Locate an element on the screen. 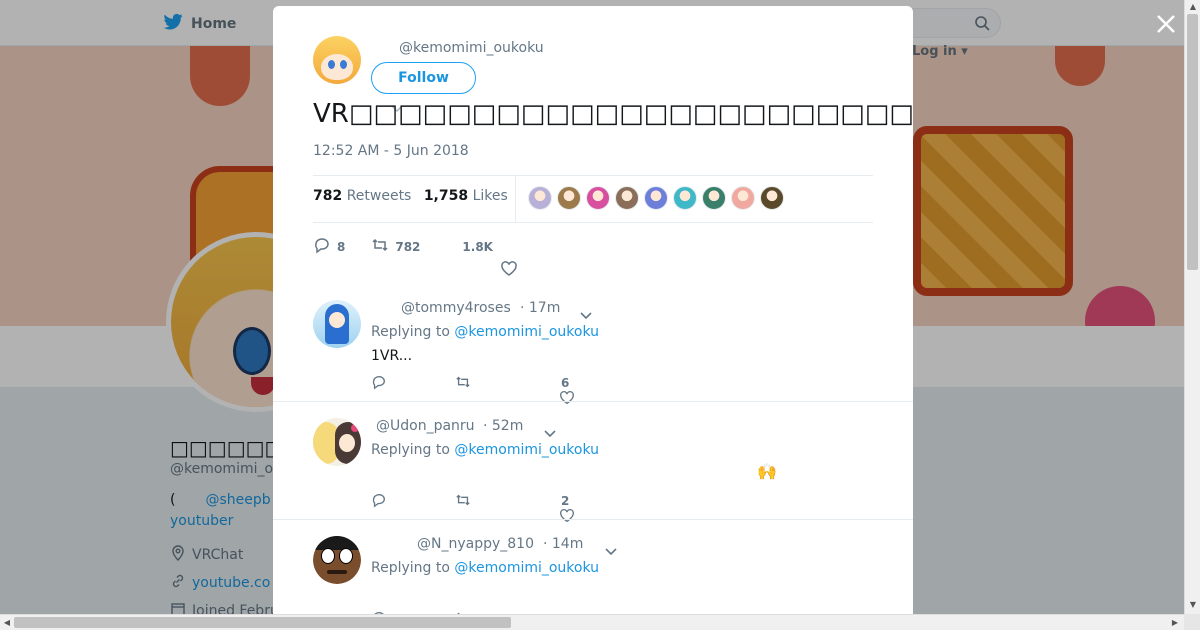 The width and height of the screenshot is (1200, 630). horizontal-scrollbar: ◀ ▶ is located at coordinates (592, 622).